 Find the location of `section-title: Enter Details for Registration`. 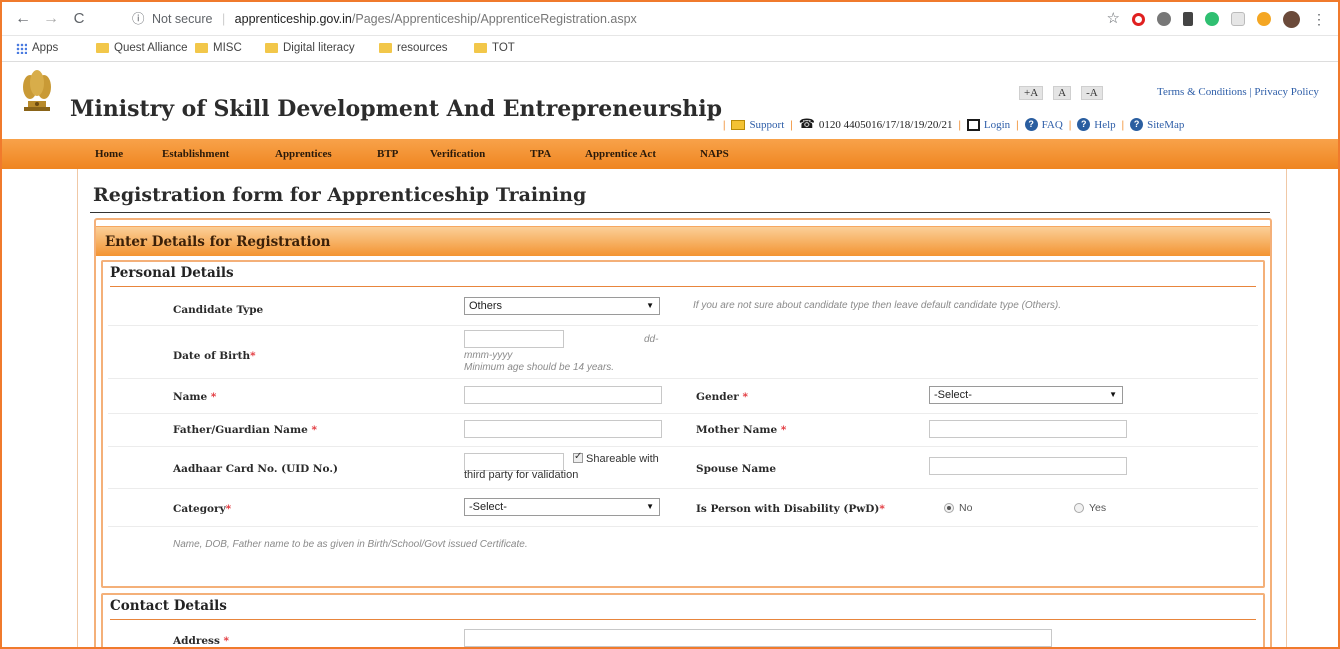

section-title: Enter Details for Registration is located at coordinates (218, 242).